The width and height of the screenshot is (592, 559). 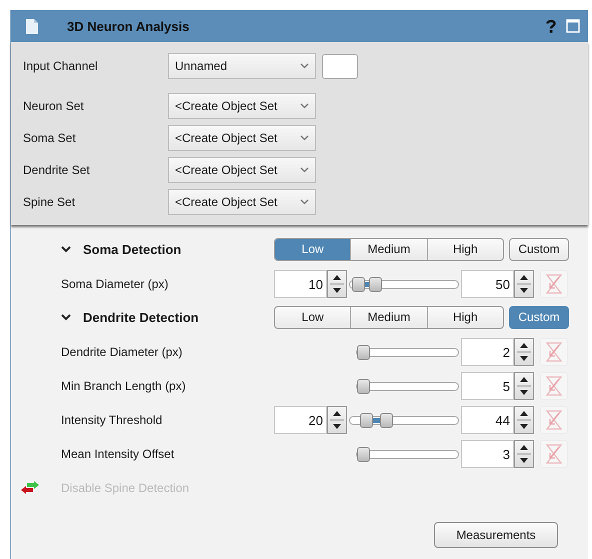 I want to click on number-field: 50, so click(x=487, y=284).